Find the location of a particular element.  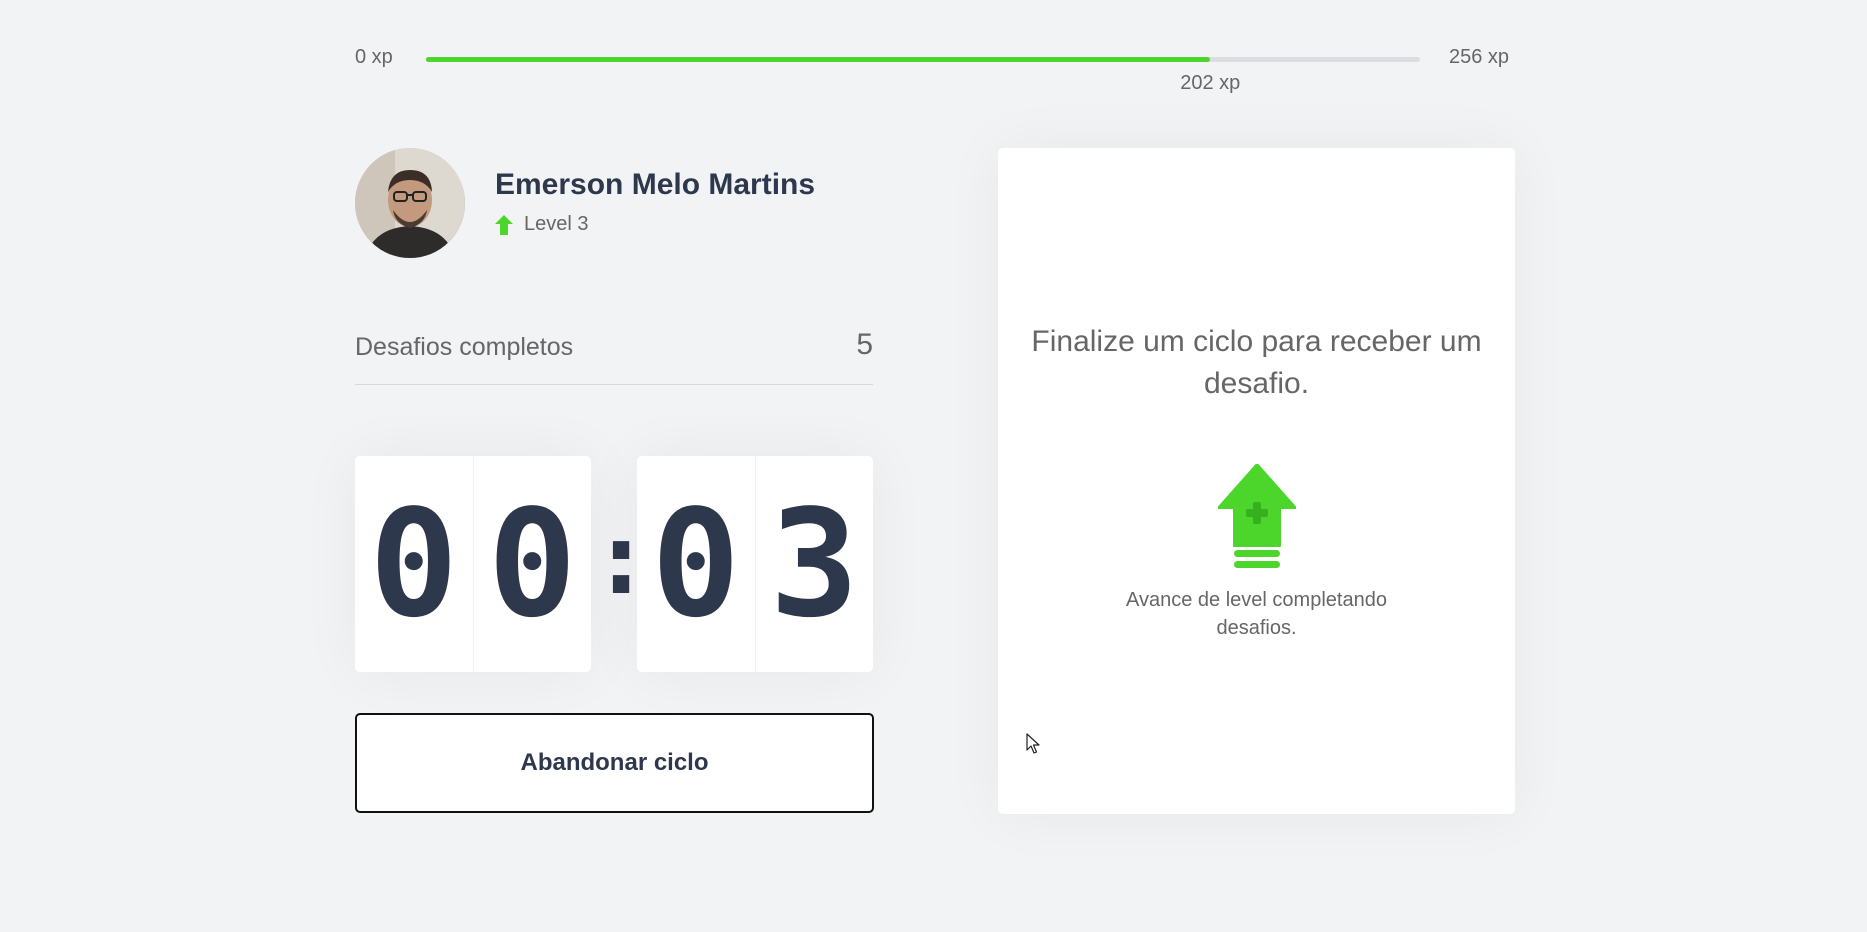

xp-min-label: 0 xp is located at coordinates (374, 57).